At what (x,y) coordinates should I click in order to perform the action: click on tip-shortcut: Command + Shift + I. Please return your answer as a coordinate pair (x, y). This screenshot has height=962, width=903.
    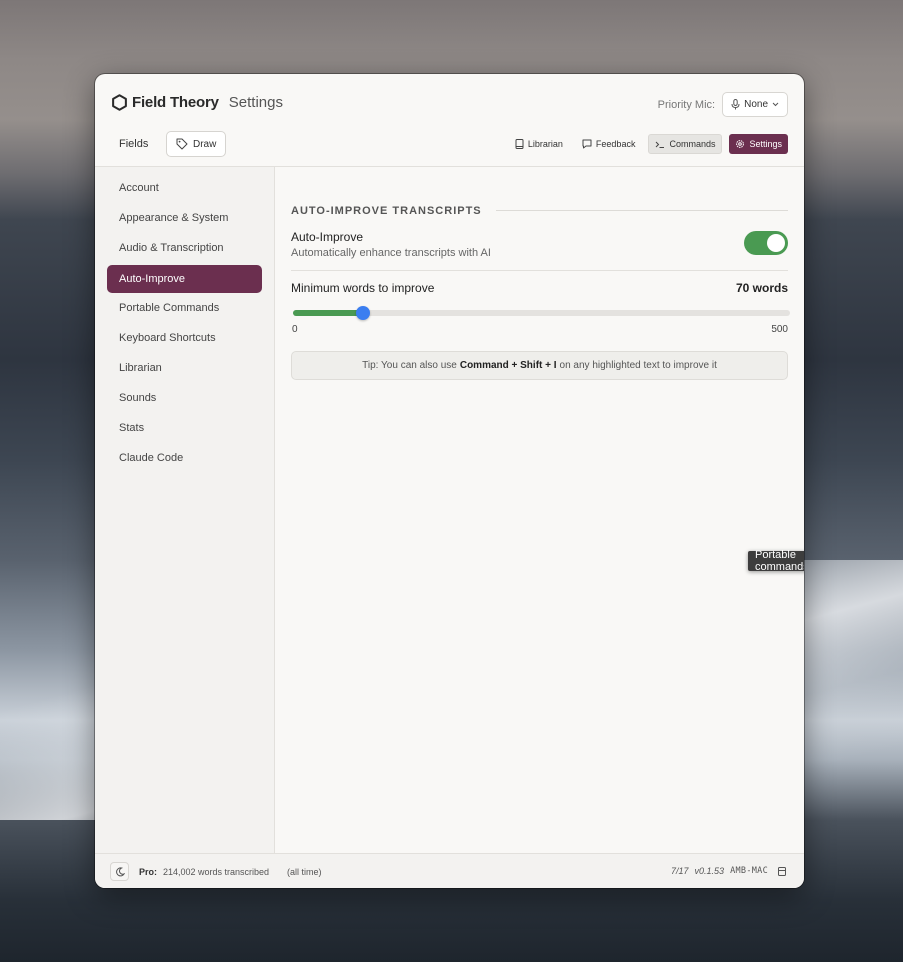
    Looking at the image, I should click on (508, 365).